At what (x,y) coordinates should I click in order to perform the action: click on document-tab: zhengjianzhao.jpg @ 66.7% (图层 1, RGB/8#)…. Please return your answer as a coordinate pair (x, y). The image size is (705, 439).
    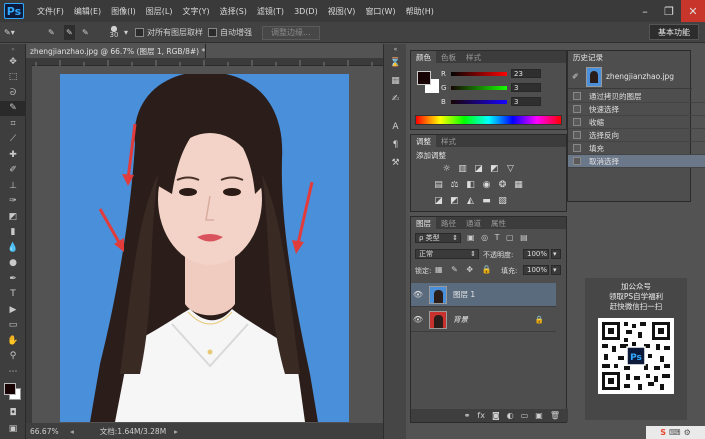
    Looking at the image, I should click on (116, 51).